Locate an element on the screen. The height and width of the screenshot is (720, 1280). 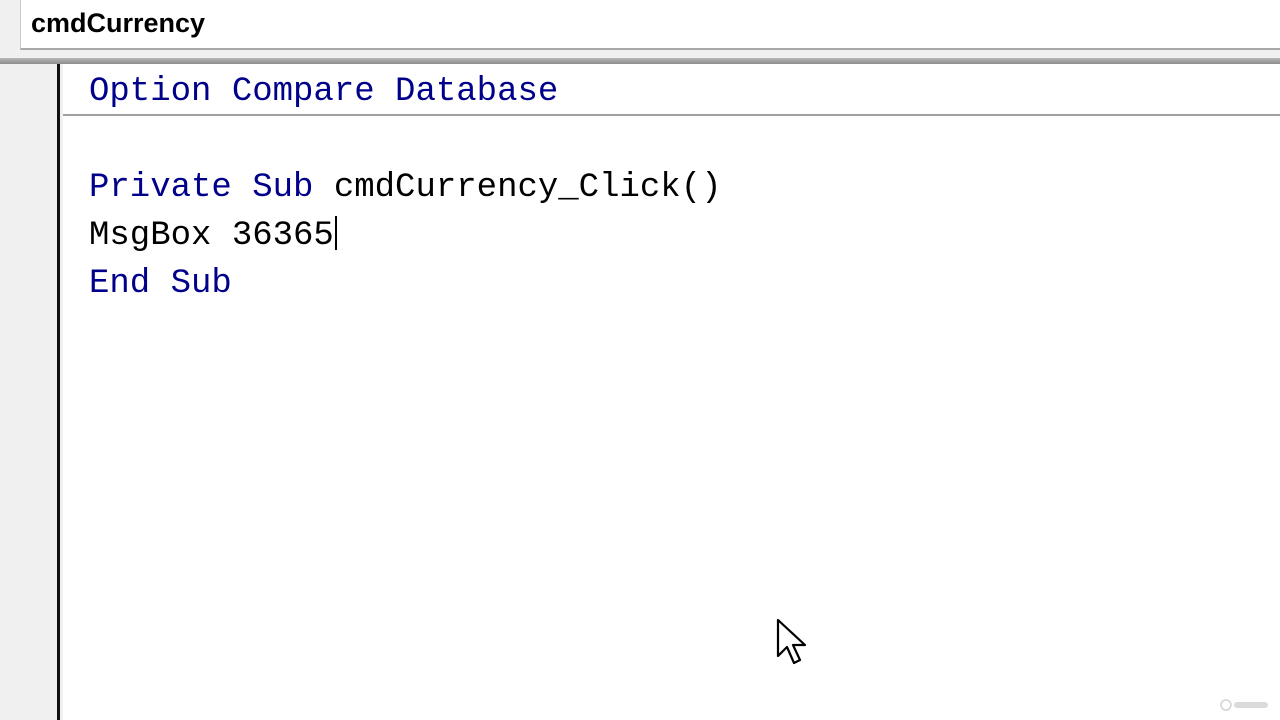
mouse-pointer-icon is located at coordinates (791, 641).